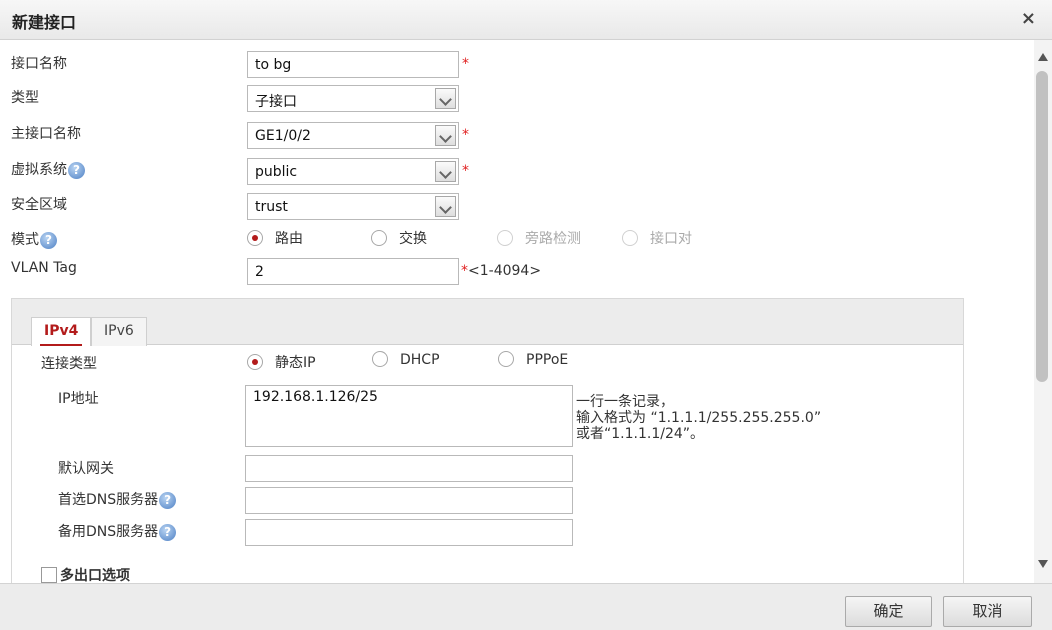 The width and height of the screenshot is (1052, 630). I want to click on vsys-select-value: public, so click(276, 172).